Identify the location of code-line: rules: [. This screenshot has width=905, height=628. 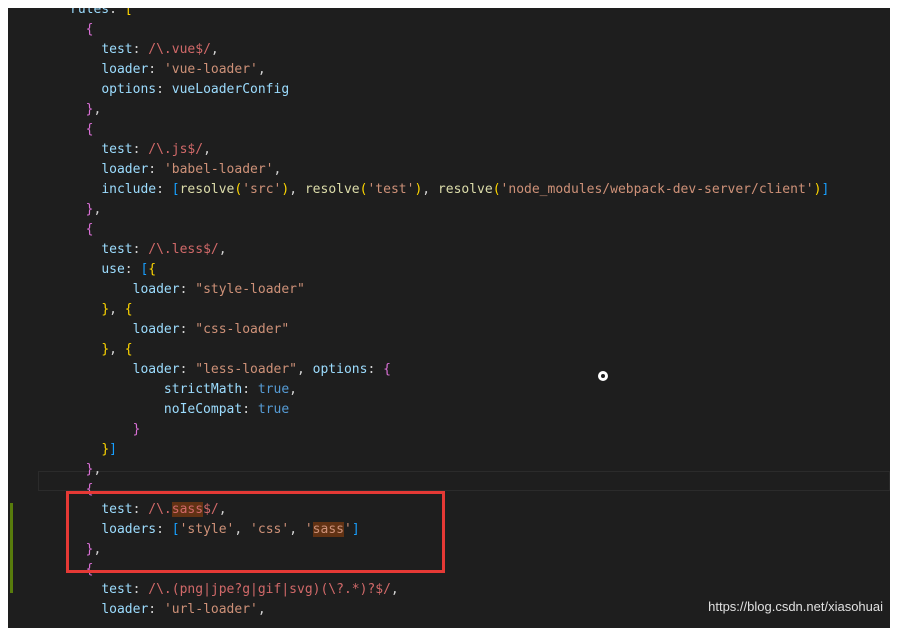
(433, 14).